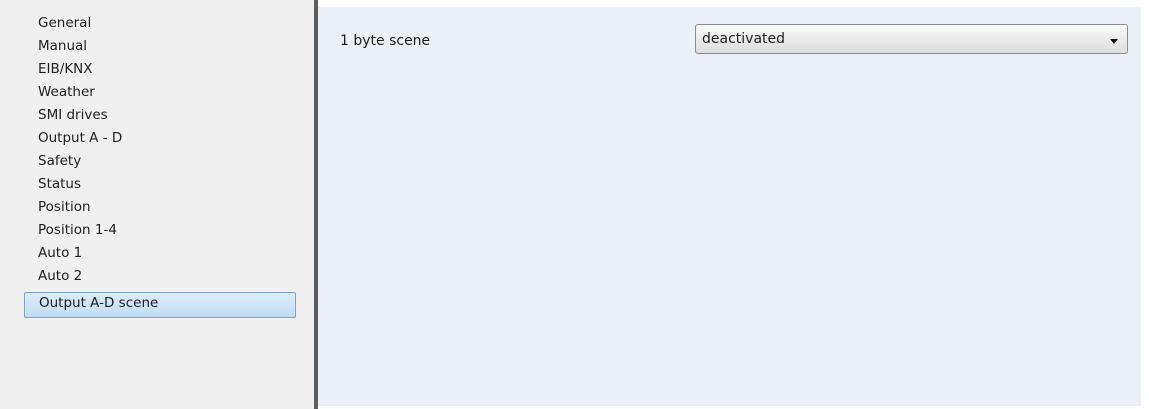 The image size is (1149, 409). I want to click on sidebar-item-position-1-4: Position 1-4, so click(160, 230).